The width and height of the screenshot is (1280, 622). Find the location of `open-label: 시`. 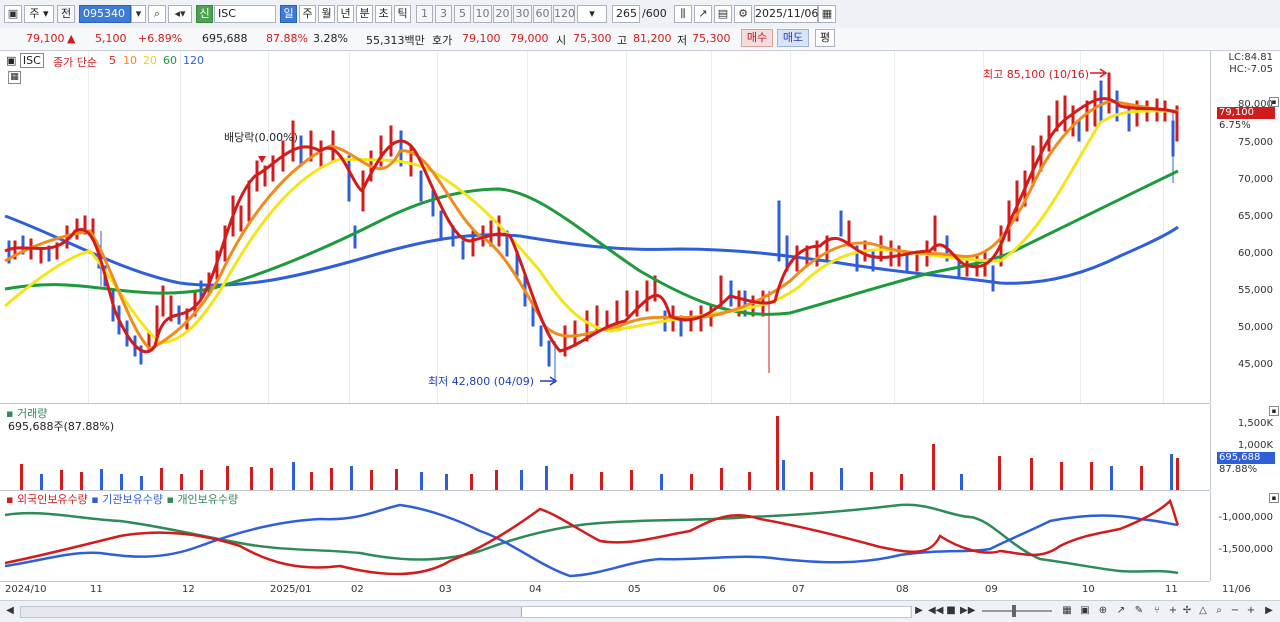

open-label: 시 is located at coordinates (561, 40).